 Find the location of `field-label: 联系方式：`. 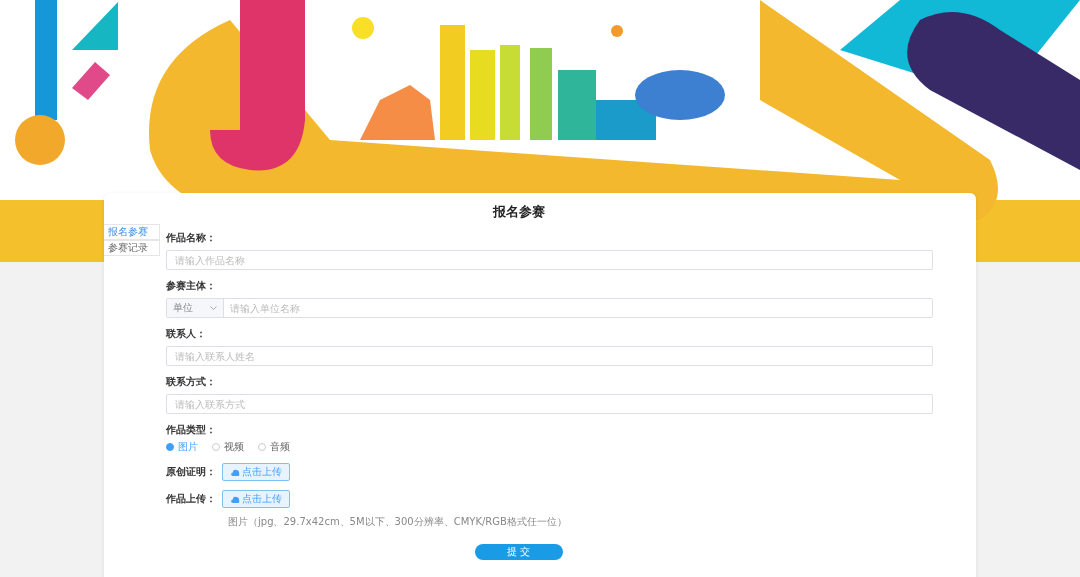

field-label: 联系方式： is located at coordinates (191, 382).